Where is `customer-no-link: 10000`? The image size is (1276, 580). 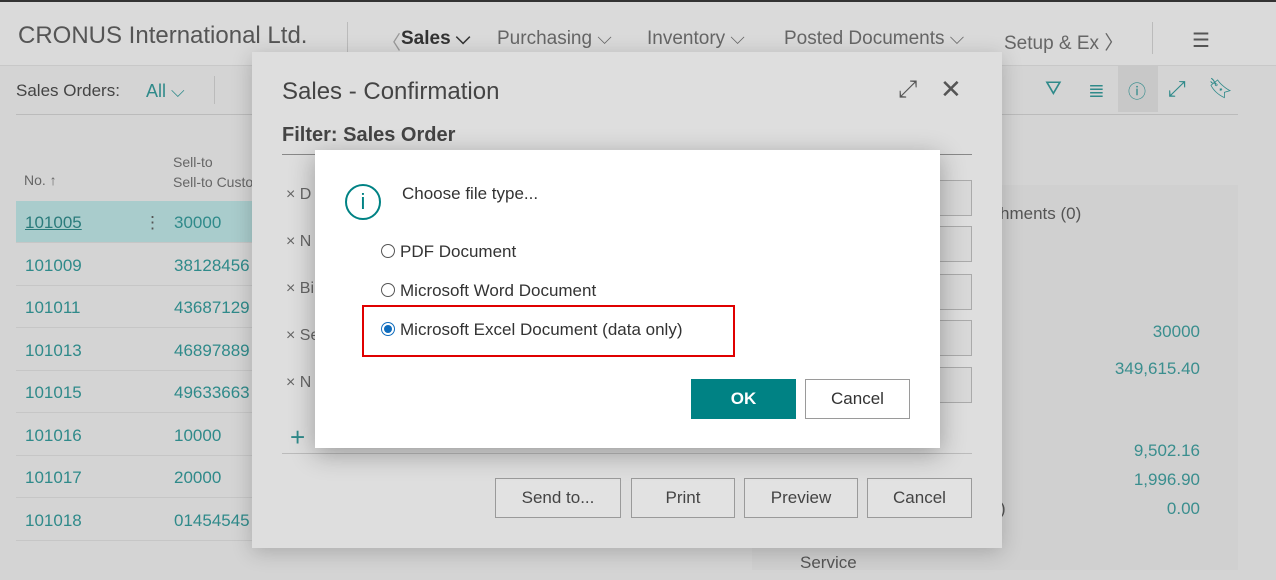 customer-no-link: 10000 is located at coordinates (197, 436).